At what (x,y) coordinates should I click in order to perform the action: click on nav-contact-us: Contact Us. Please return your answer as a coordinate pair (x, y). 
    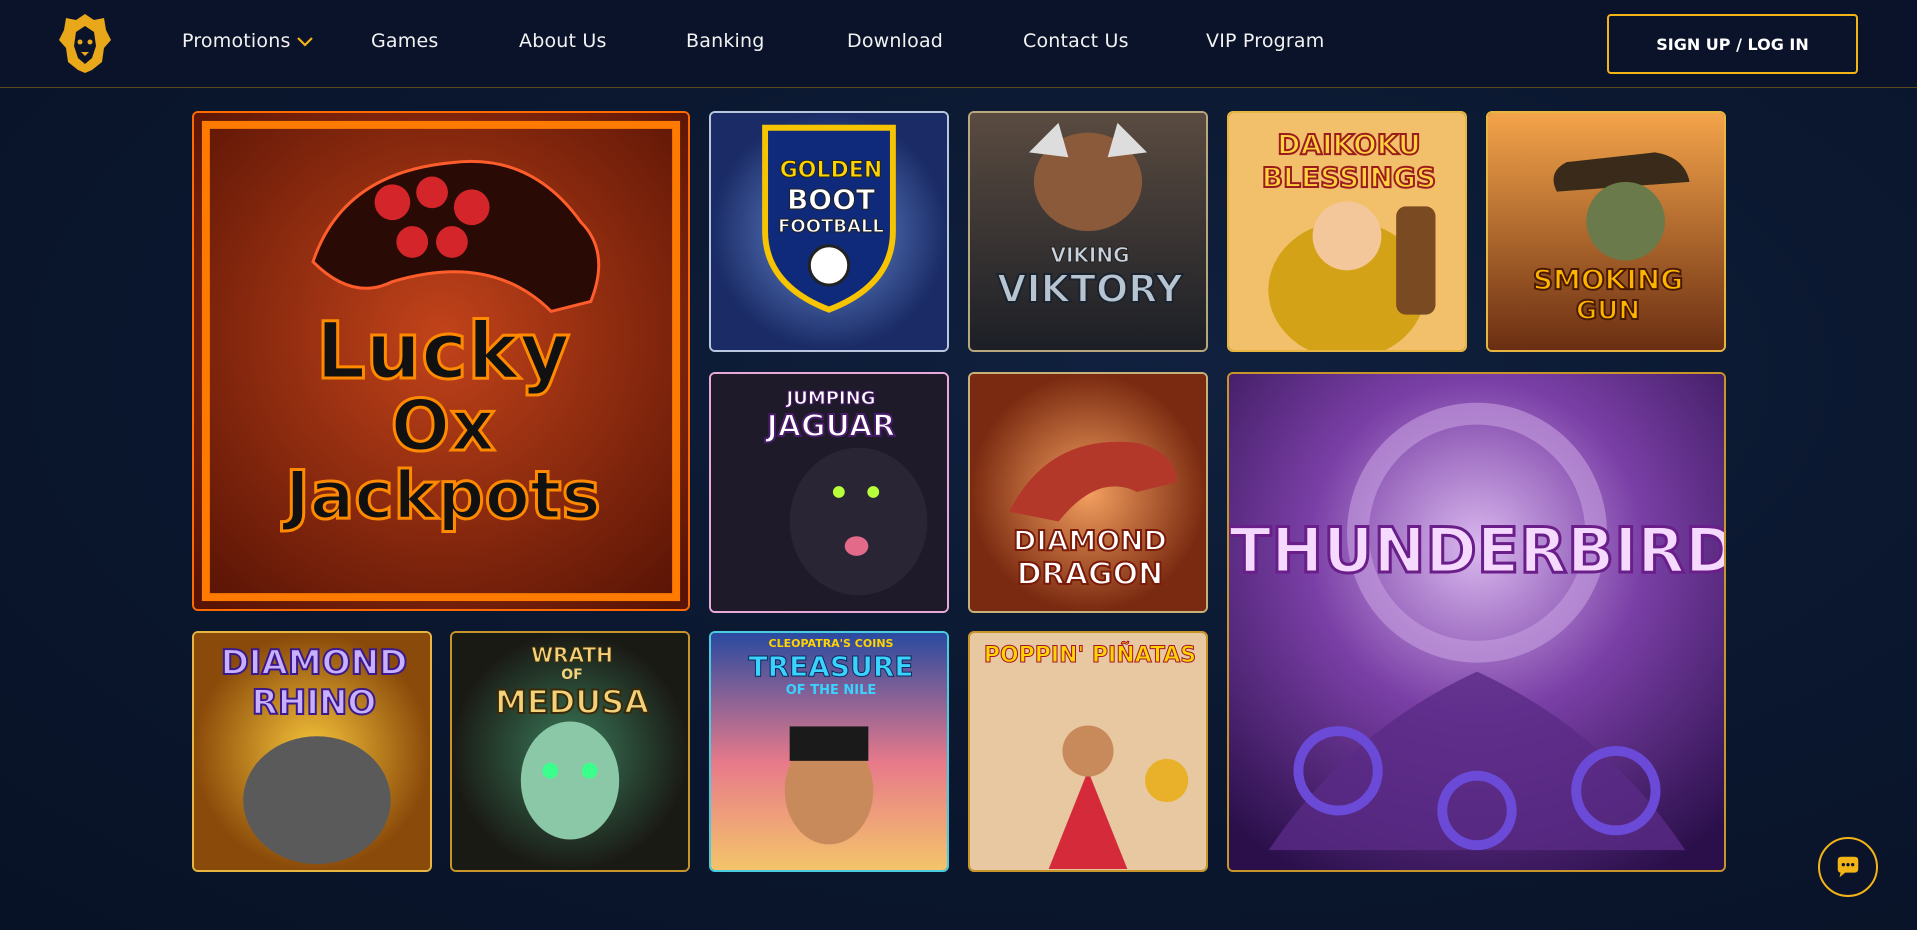
    Looking at the image, I should click on (1076, 41).